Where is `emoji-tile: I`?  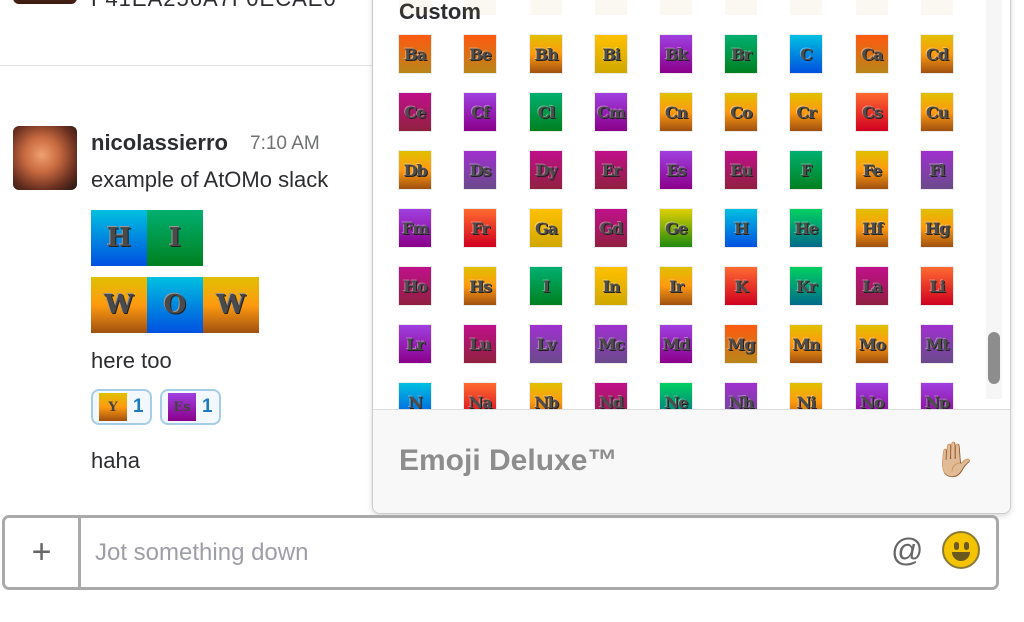 emoji-tile: I is located at coordinates (546, 286).